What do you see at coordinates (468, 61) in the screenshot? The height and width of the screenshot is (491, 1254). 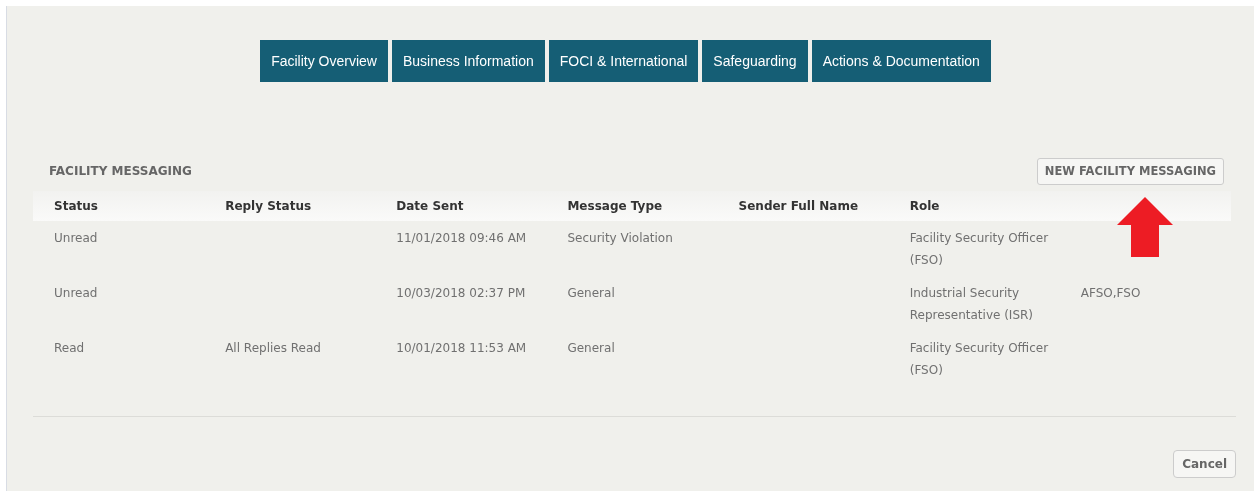 I see `nav-tab: Business Information` at bounding box center [468, 61].